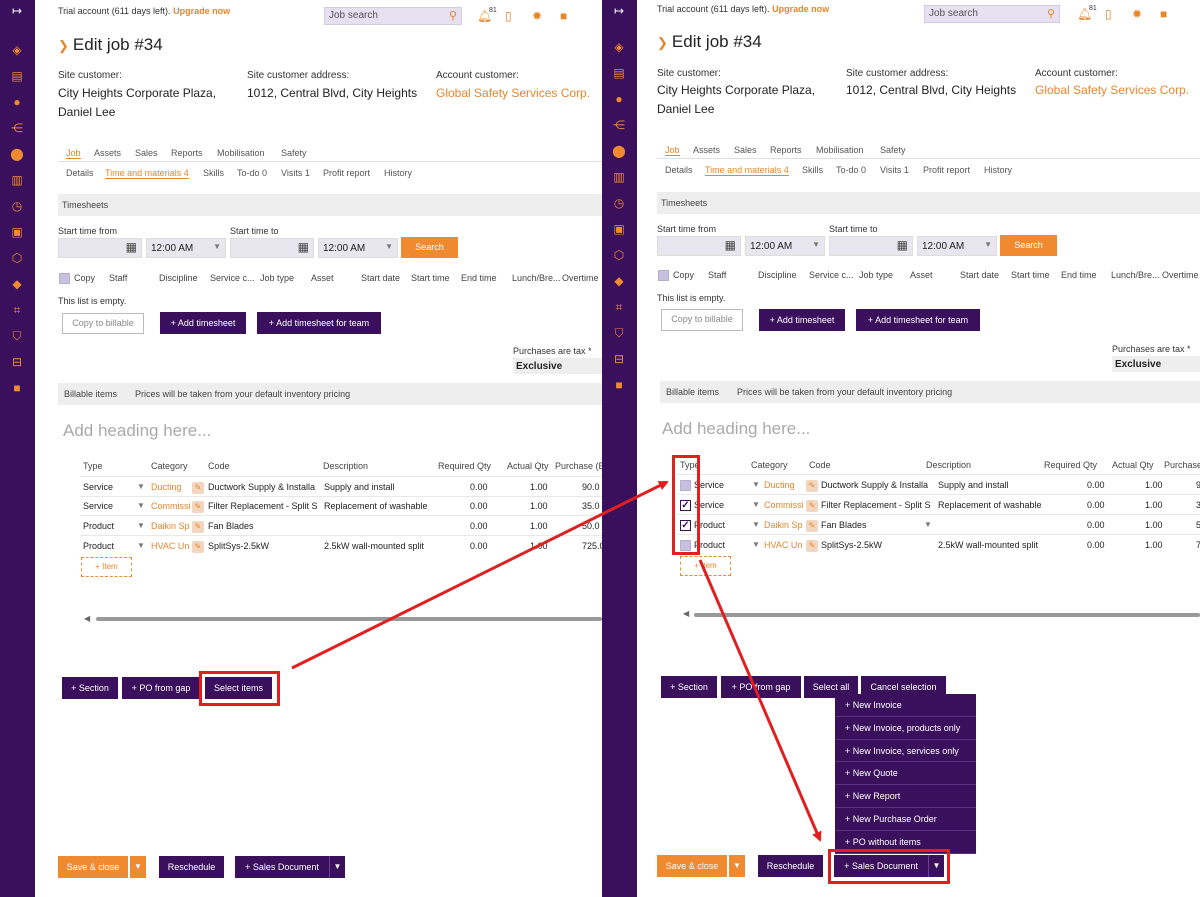 The width and height of the screenshot is (1200, 897). I want to click on cell-category: HVAC Un, so click(783, 545).